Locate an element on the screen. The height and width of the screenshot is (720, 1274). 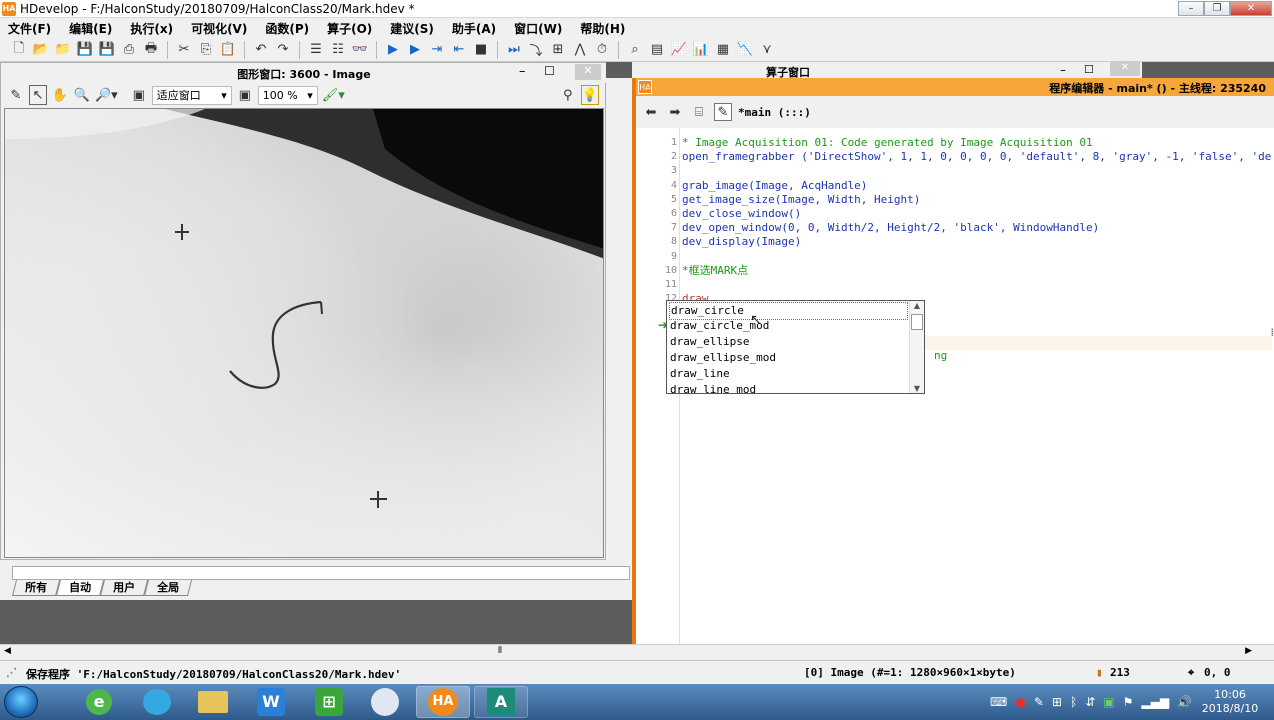
chevron-right-icon: ▶ is located at coordinates (1248, 651).